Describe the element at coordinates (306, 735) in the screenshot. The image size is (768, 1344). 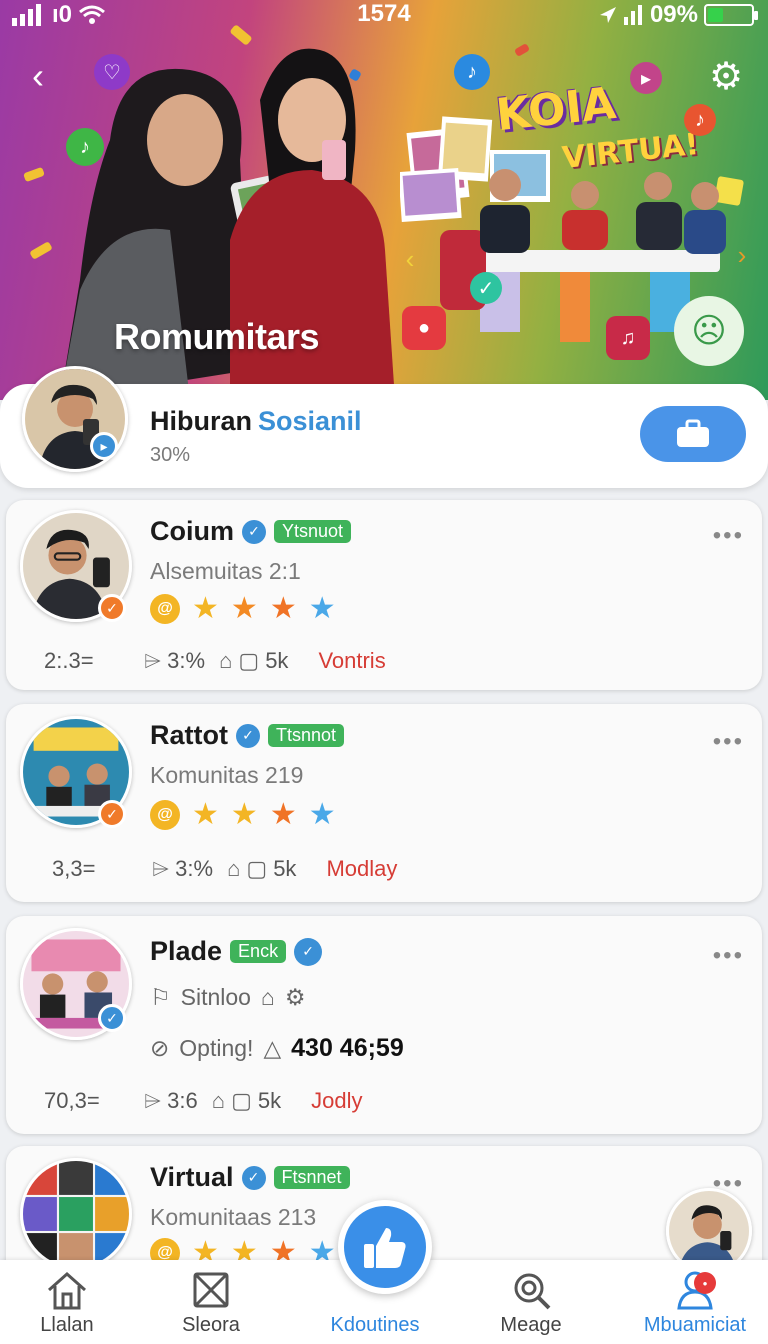
I see `community-tag: Ttsnnot` at that location.